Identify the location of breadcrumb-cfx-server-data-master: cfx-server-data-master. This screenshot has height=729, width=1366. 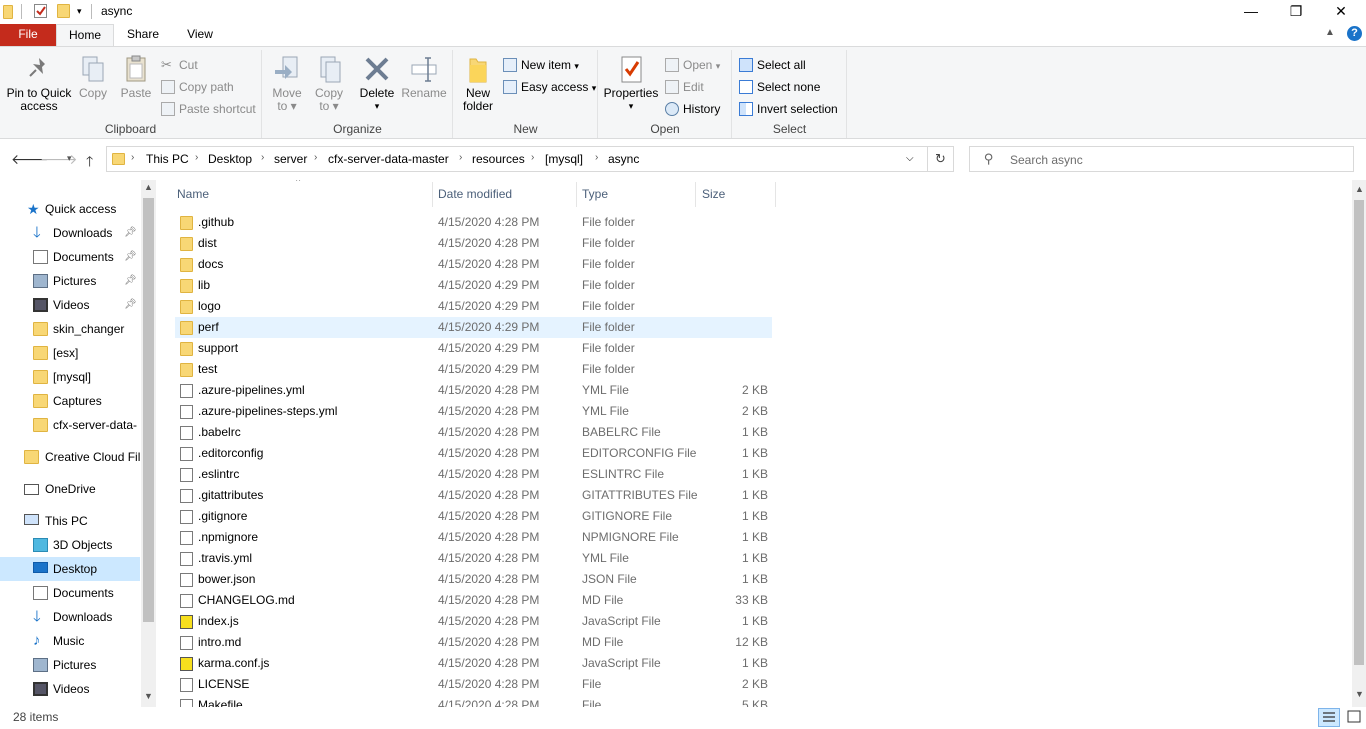
(388, 159).